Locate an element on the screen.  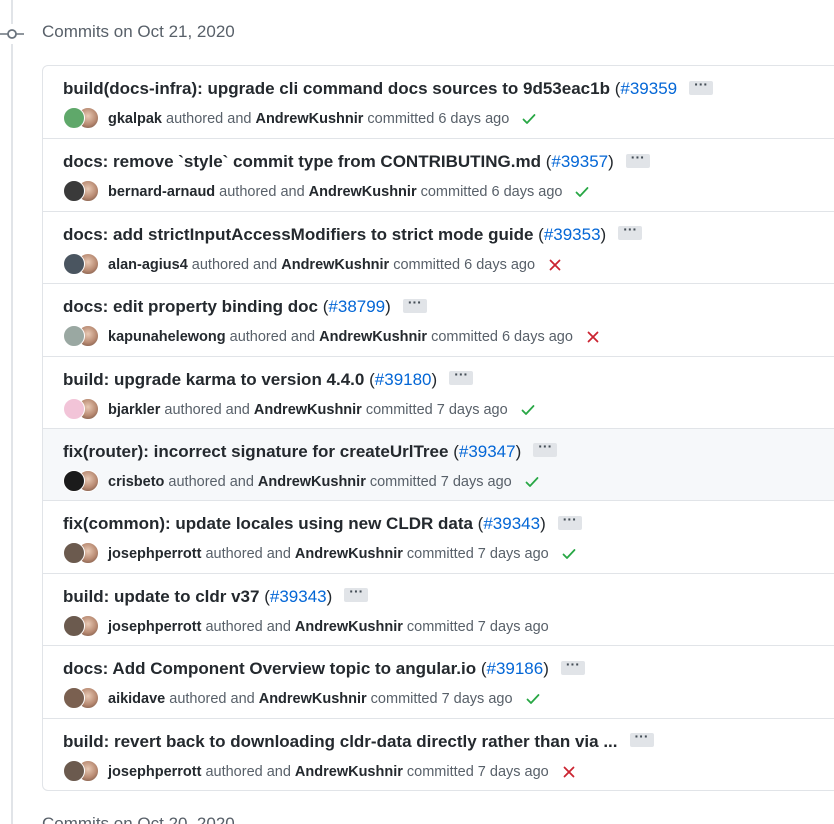
pull-request-link: #39186 is located at coordinates (514, 668).